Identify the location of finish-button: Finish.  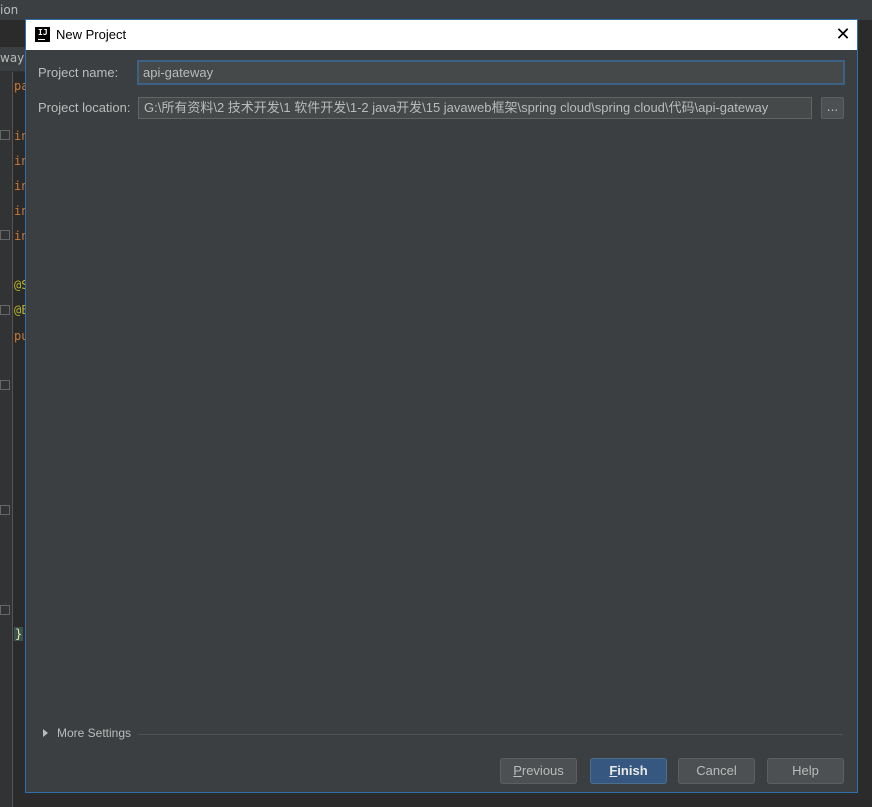
(628, 771).